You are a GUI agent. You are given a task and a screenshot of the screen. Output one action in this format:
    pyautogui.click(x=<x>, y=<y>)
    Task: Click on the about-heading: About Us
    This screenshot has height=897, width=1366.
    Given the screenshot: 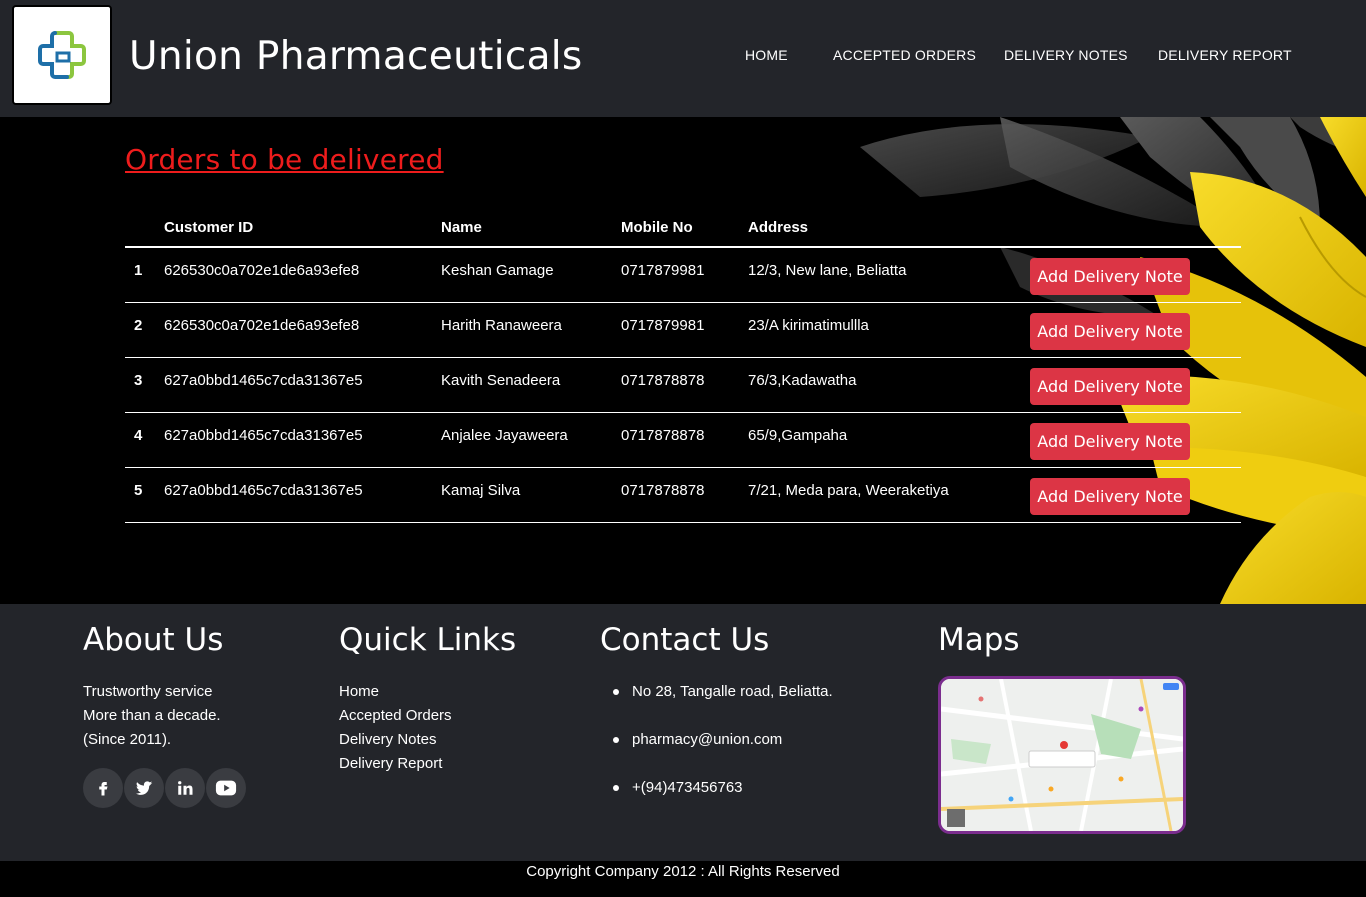 What is the action you would take?
    pyautogui.click(x=153, y=640)
    